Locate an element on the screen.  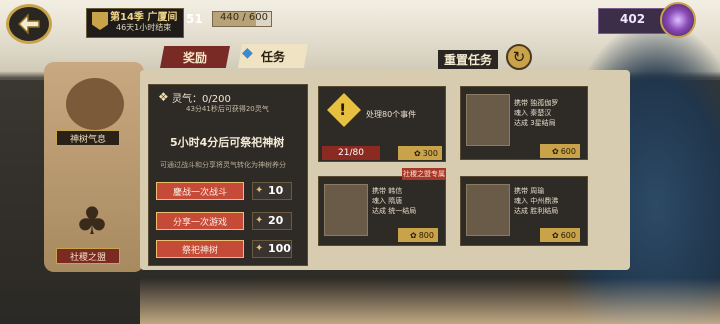
currency-value: 402 is located at coordinates (633, 19).